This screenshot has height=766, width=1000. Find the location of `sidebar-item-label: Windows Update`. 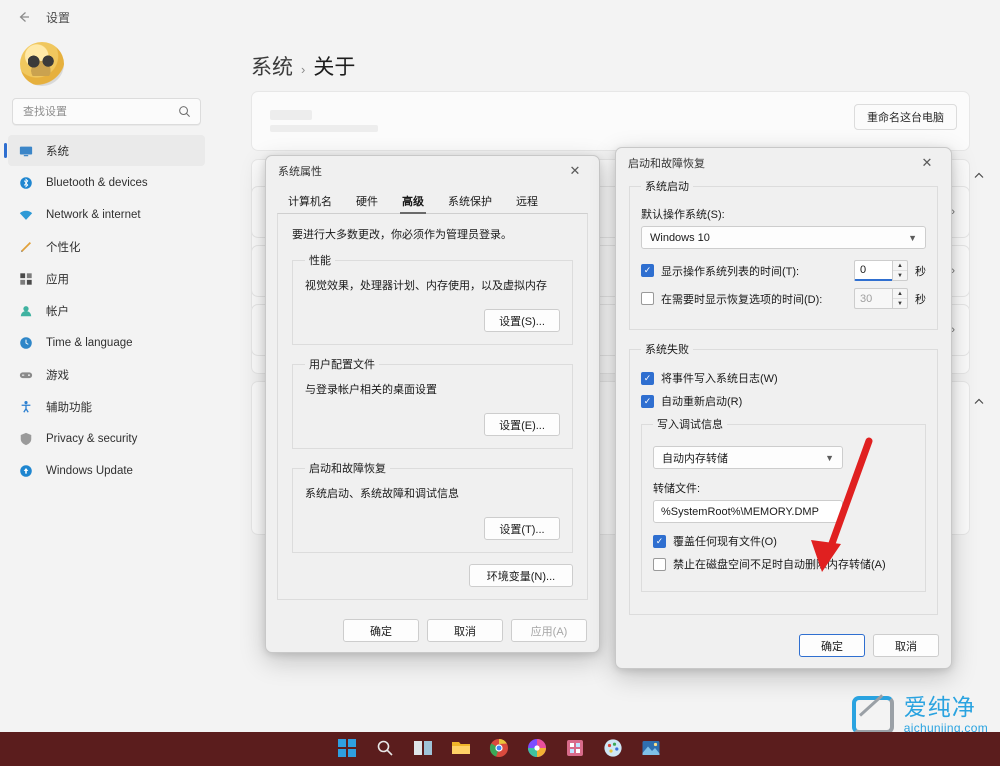

sidebar-item-label: Windows Update is located at coordinates (89, 470).